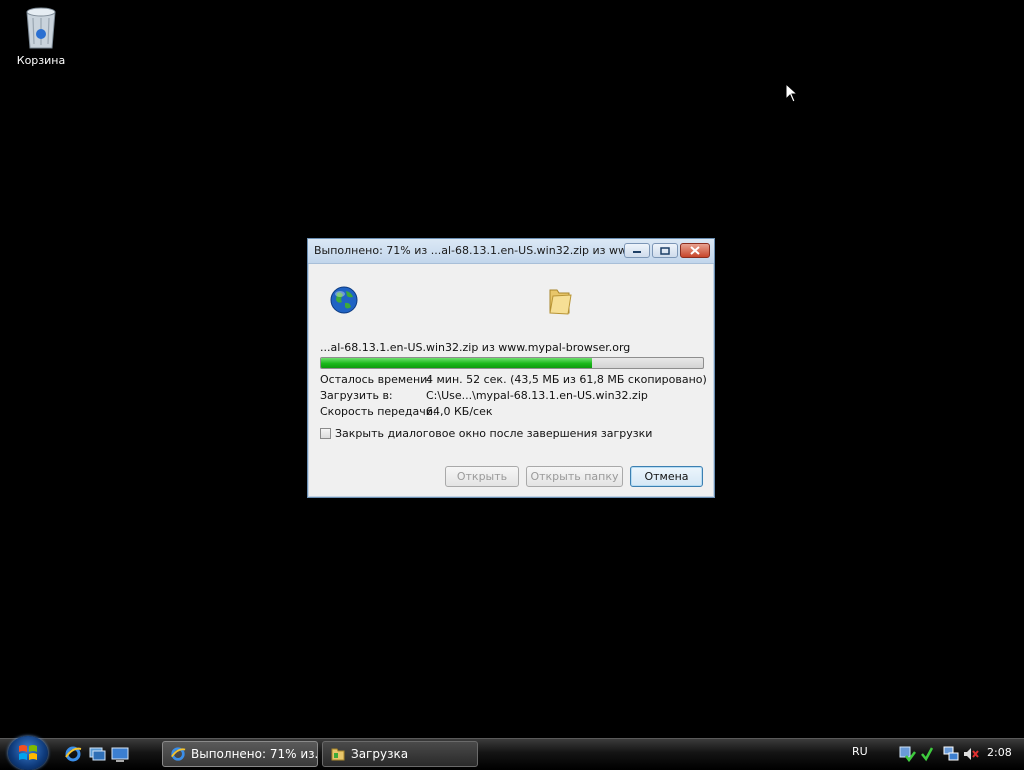  I want to click on globe-icon, so click(344, 300).